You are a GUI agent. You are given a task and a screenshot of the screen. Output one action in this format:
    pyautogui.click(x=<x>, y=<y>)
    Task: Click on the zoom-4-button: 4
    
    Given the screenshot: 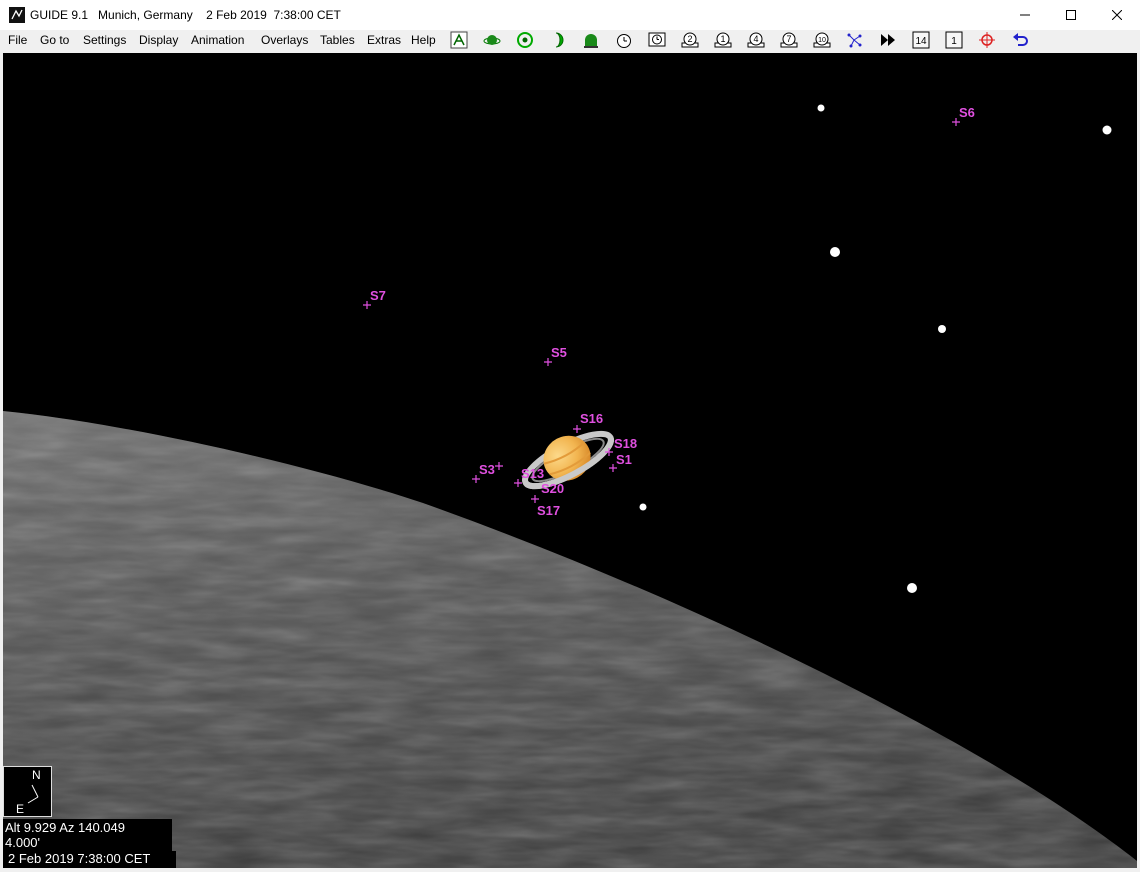 What is the action you would take?
    pyautogui.click(x=756, y=40)
    